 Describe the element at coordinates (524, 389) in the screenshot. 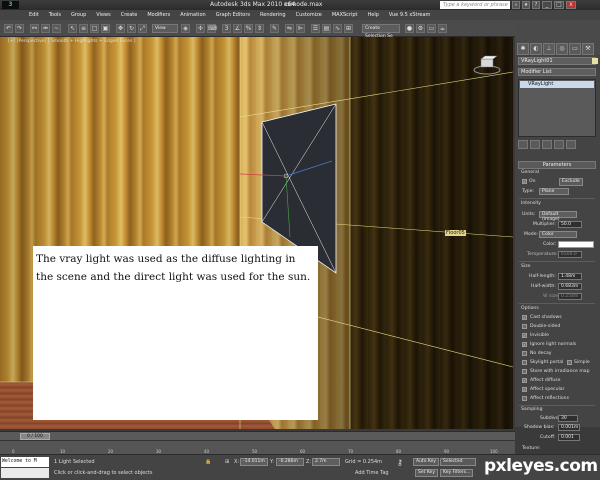

I see `affect-specular-checkbox: ✓` at that location.